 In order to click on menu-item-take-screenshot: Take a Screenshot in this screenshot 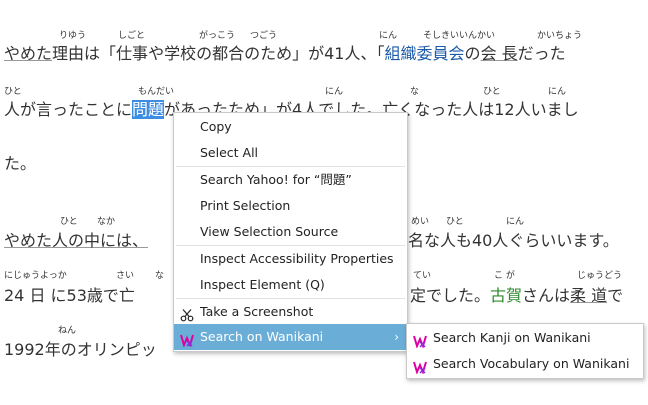, I will do `click(290, 312)`.